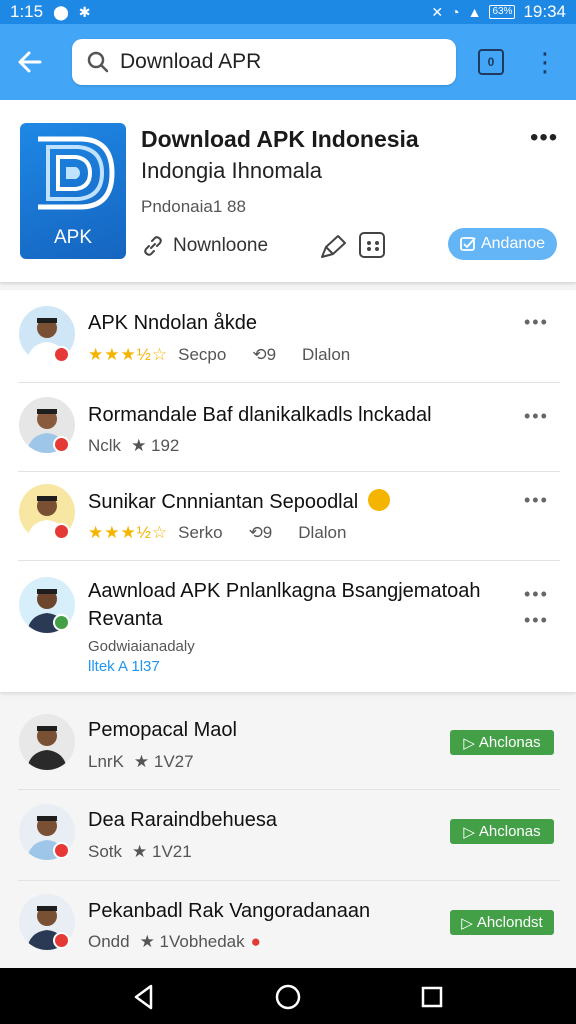 This screenshot has height=1024, width=576. I want to click on list-item-meta: Godwiaianadaly, so click(141, 646).